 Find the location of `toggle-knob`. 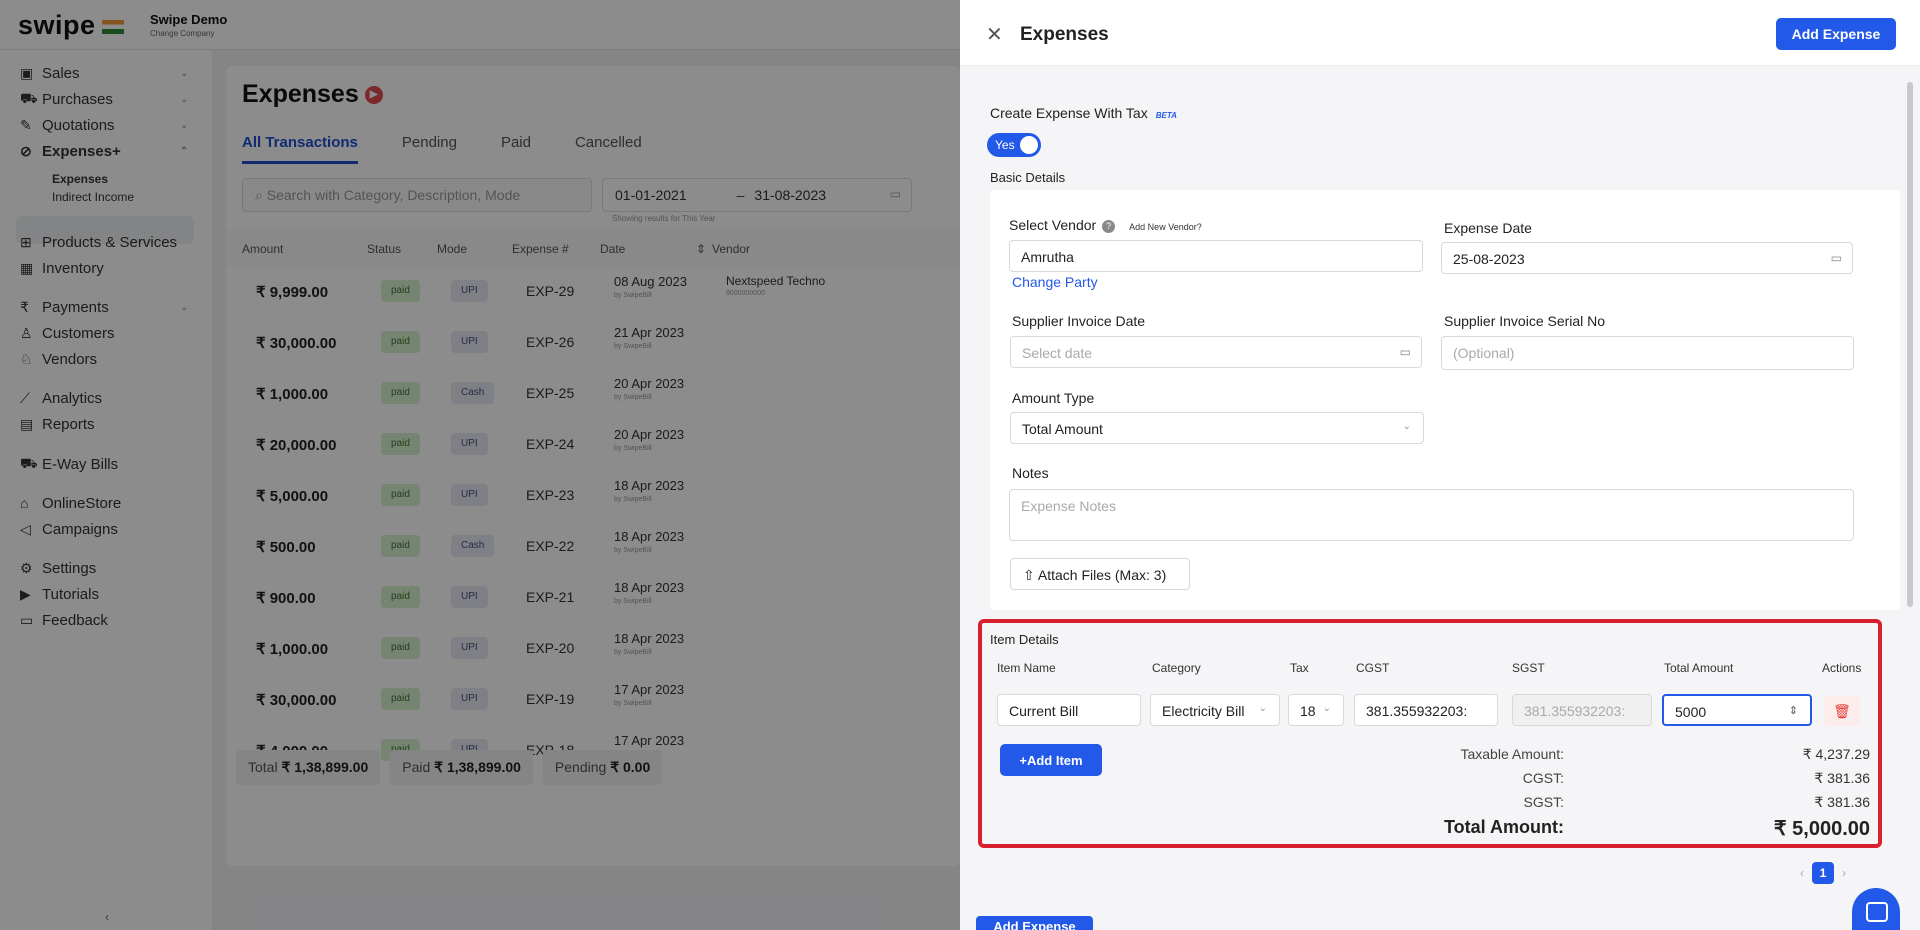

toggle-knob is located at coordinates (1029, 145).